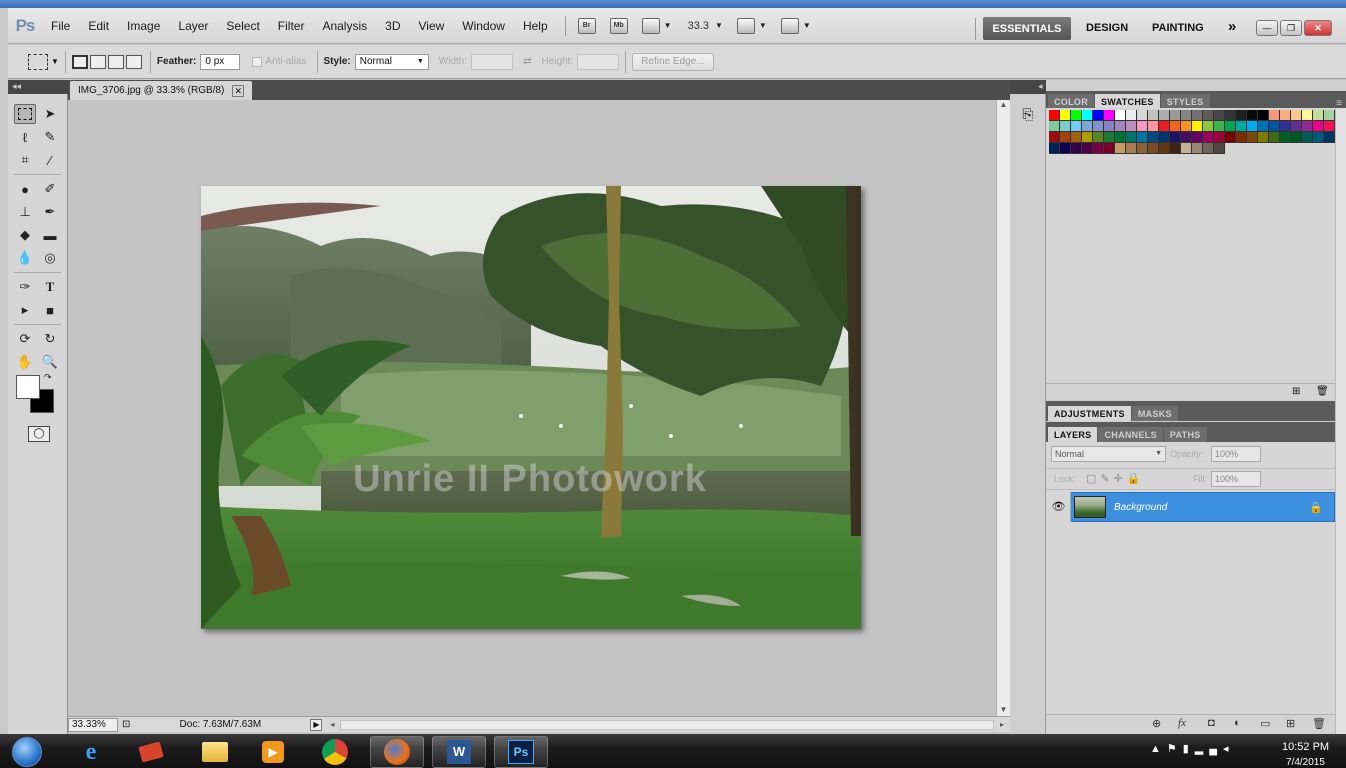 The image size is (1346, 768). I want to click on dodge-tool-icon: ◎, so click(50, 258).